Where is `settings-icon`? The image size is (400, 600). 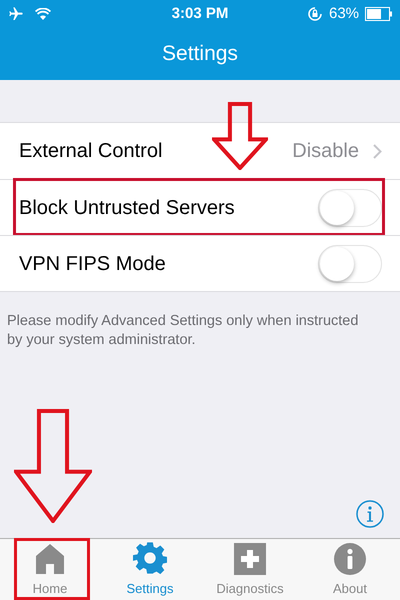
settings-icon is located at coordinates (150, 557).